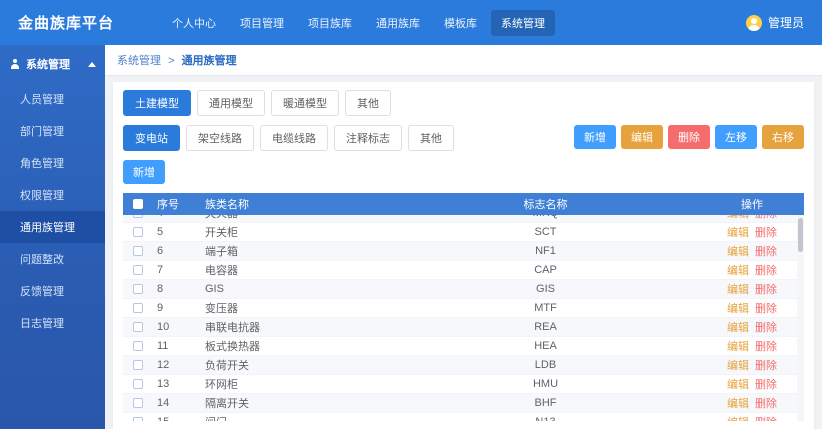  I want to click on row-code: HMU, so click(545, 384).